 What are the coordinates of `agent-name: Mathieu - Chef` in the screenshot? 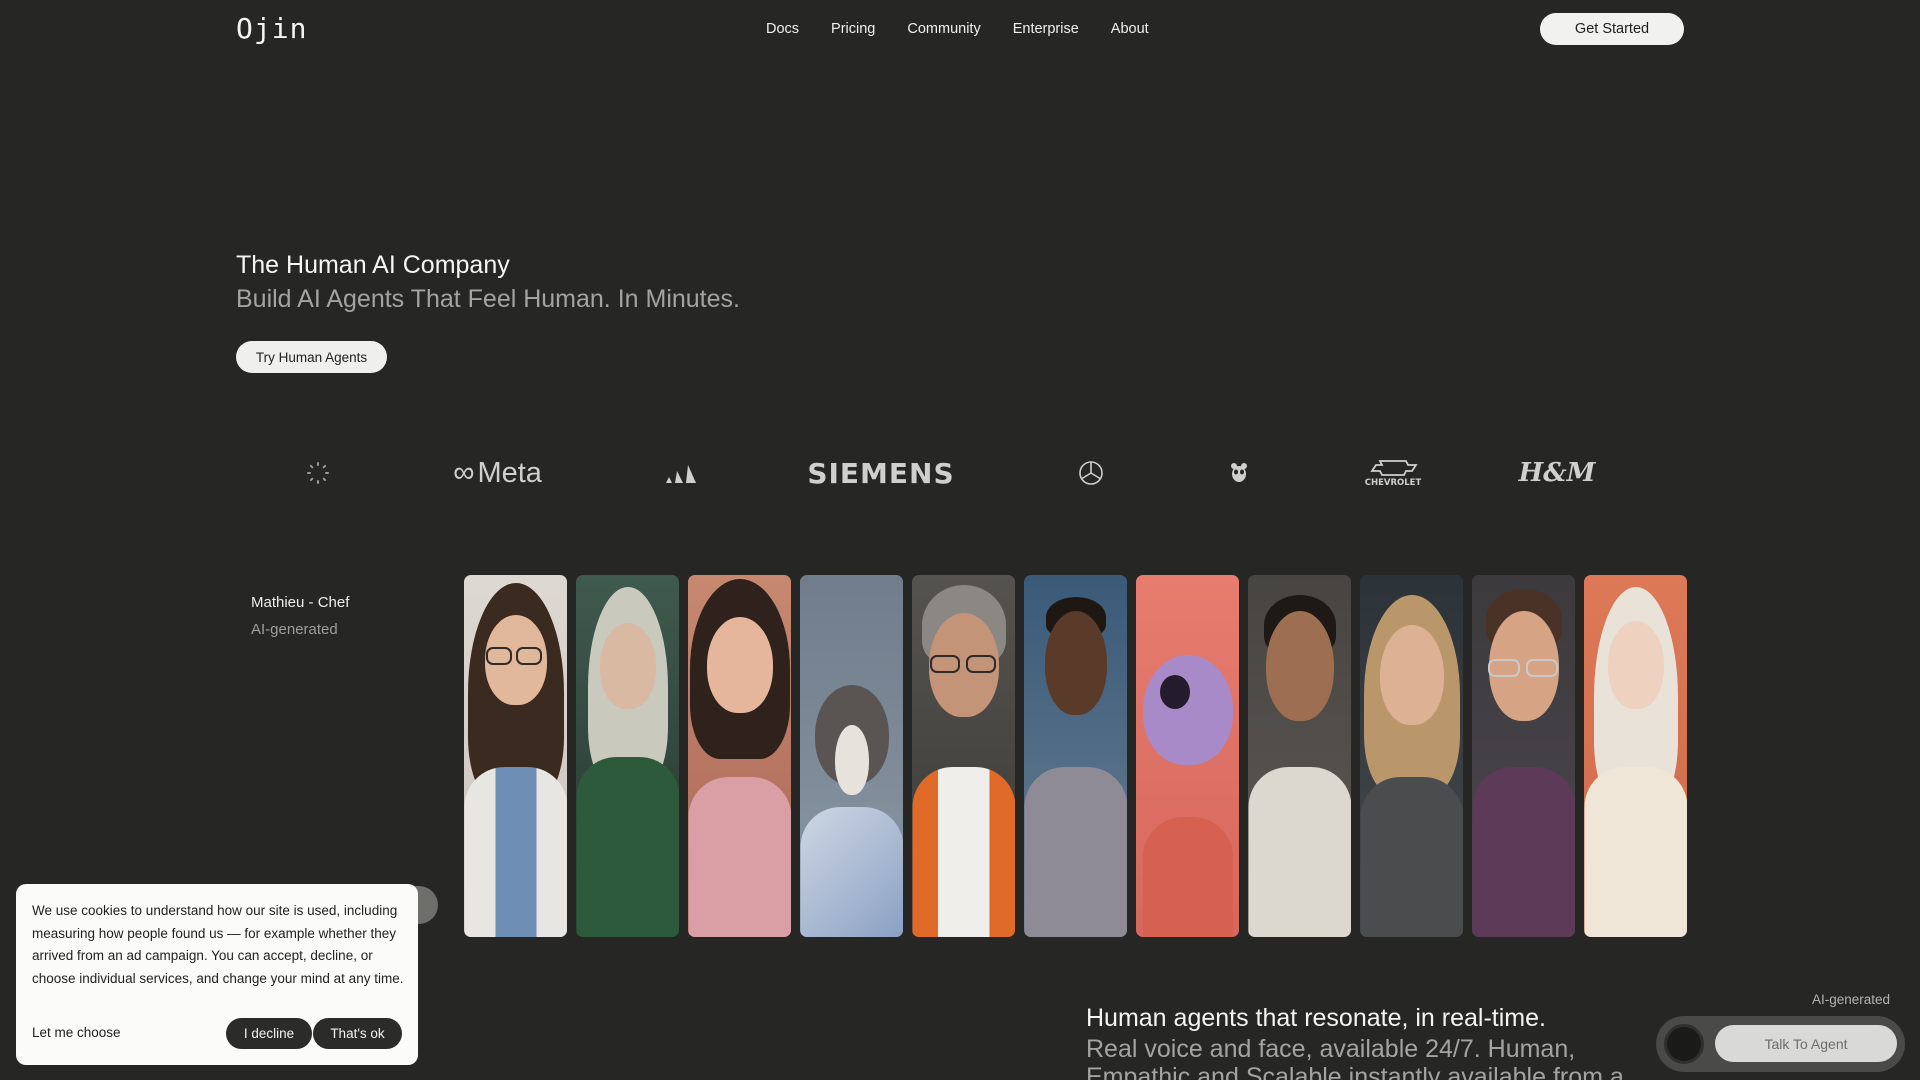 It's located at (300, 602).